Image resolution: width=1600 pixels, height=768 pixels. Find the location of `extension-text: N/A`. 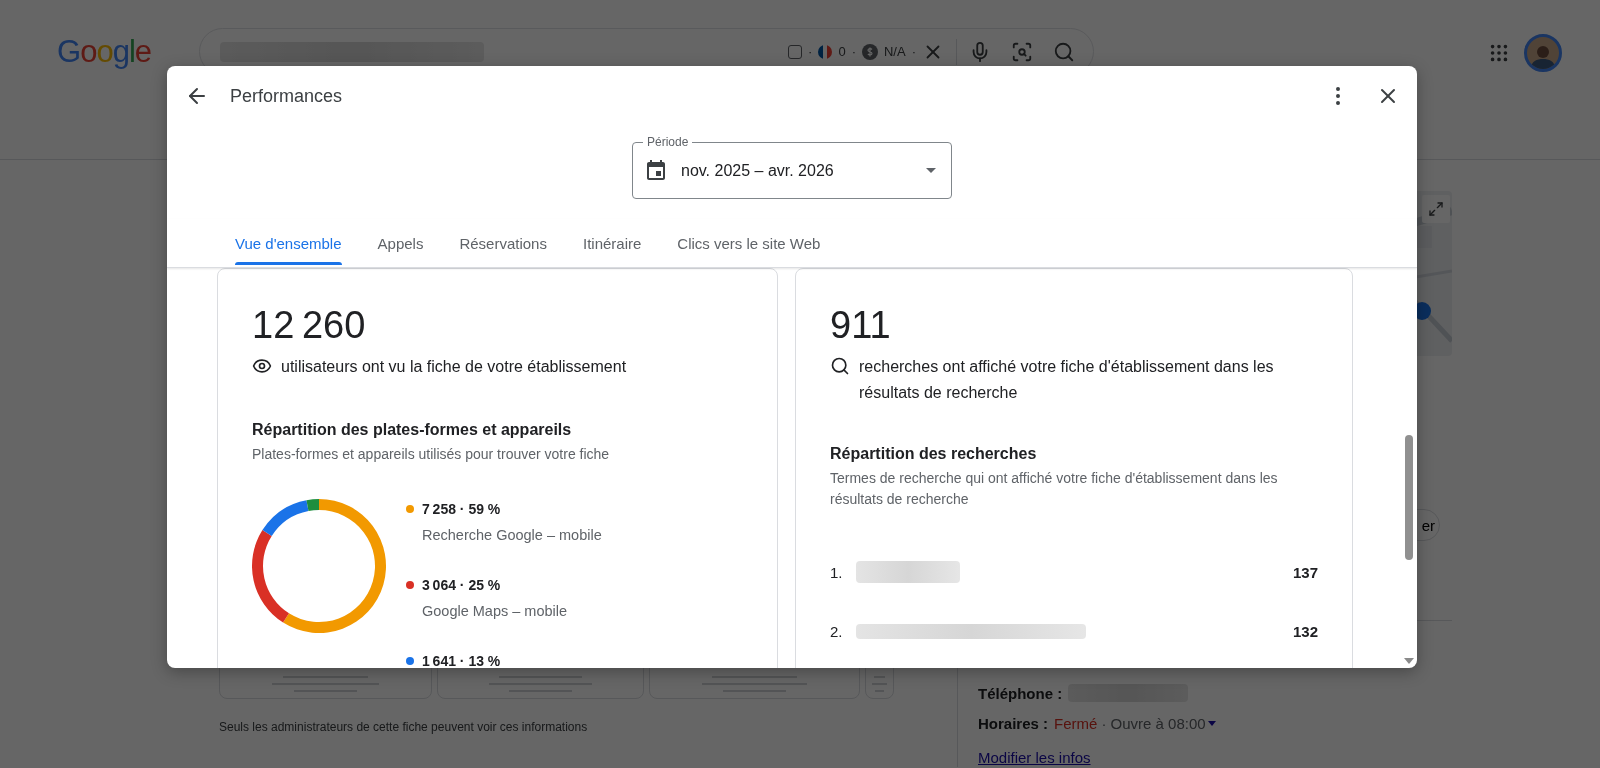

extension-text: N/A is located at coordinates (895, 51).